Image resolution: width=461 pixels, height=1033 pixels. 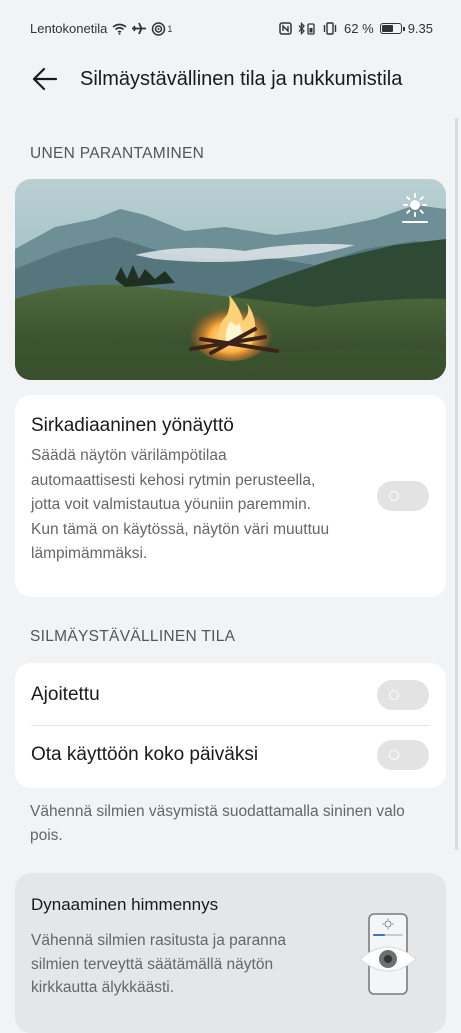 I want to click on brightness-icon, so click(x=415, y=208).